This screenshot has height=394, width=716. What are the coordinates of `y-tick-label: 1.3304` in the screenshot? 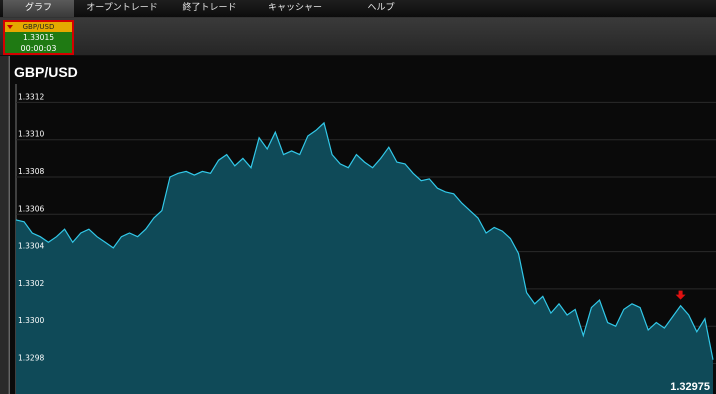 It's located at (31, 246).